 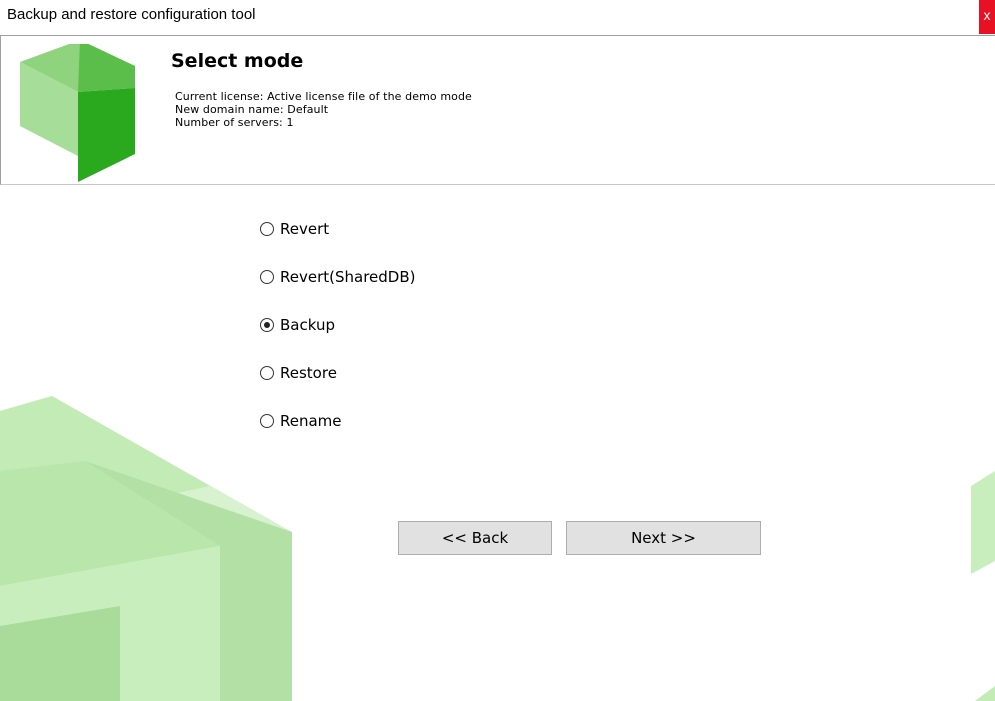 What do you see at coordinates (267, 421) in the screenshot?
I see `radio-rename-circle` at bounding box center [267, 421].